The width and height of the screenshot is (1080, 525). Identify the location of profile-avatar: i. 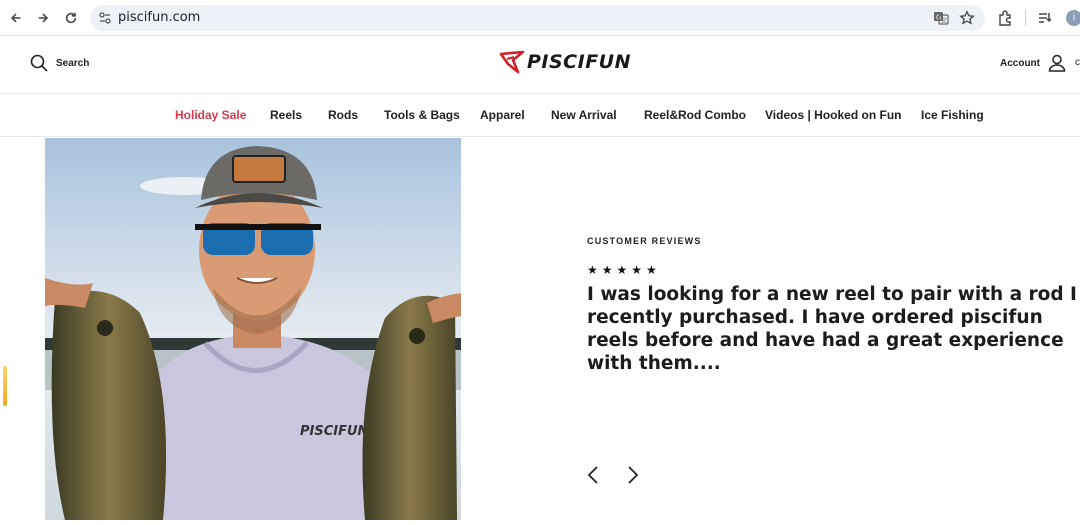
(1073, 18).